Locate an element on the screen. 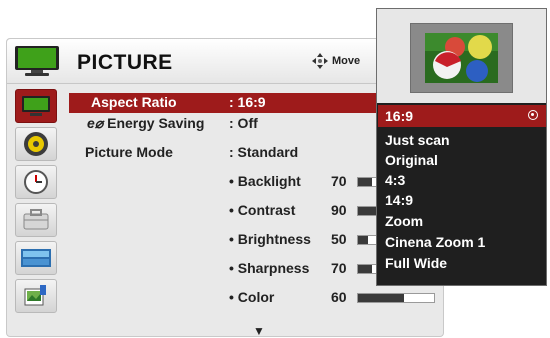  energy-saving-label: e⌀ Energy Saving is located at coordinates (145, 123).